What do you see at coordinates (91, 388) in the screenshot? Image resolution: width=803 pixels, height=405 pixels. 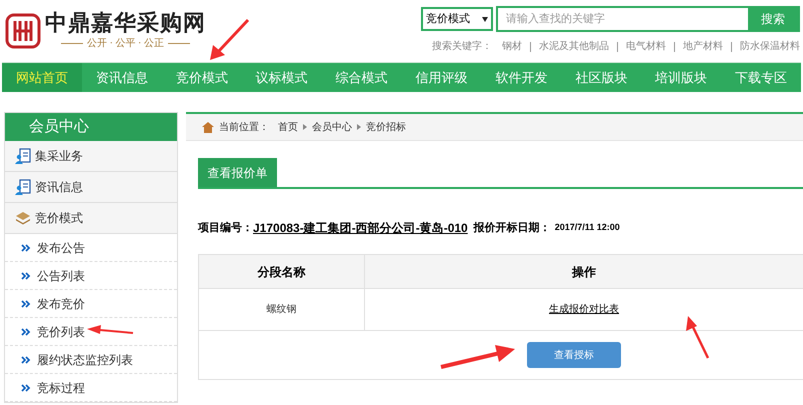 I see `sidebar-link: 竞标过程` at bounding box center [91, 388].